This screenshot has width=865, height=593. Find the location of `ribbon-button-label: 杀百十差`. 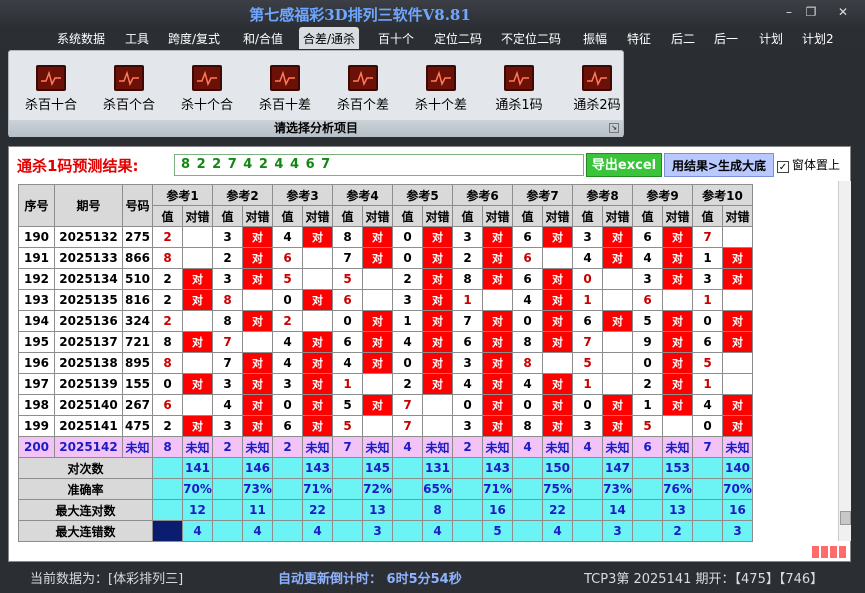

ribbon-button-label: 杀百十差 is located at coordinates (284, 105).